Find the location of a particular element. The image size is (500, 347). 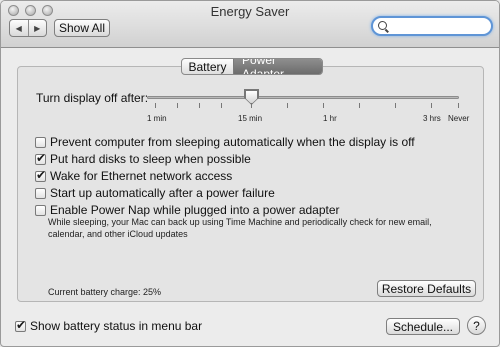

forward-arrow-icon: ▶ is located at coordinates (37, 28).